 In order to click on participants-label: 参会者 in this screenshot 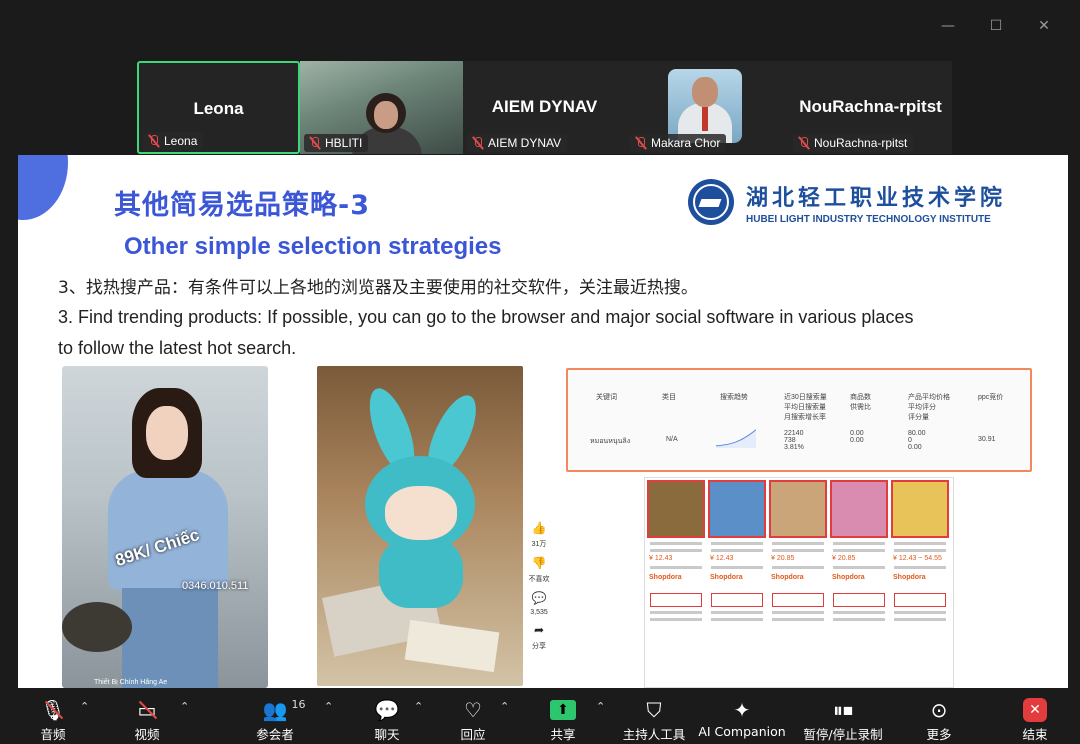, I will do `click(275, 734)`.